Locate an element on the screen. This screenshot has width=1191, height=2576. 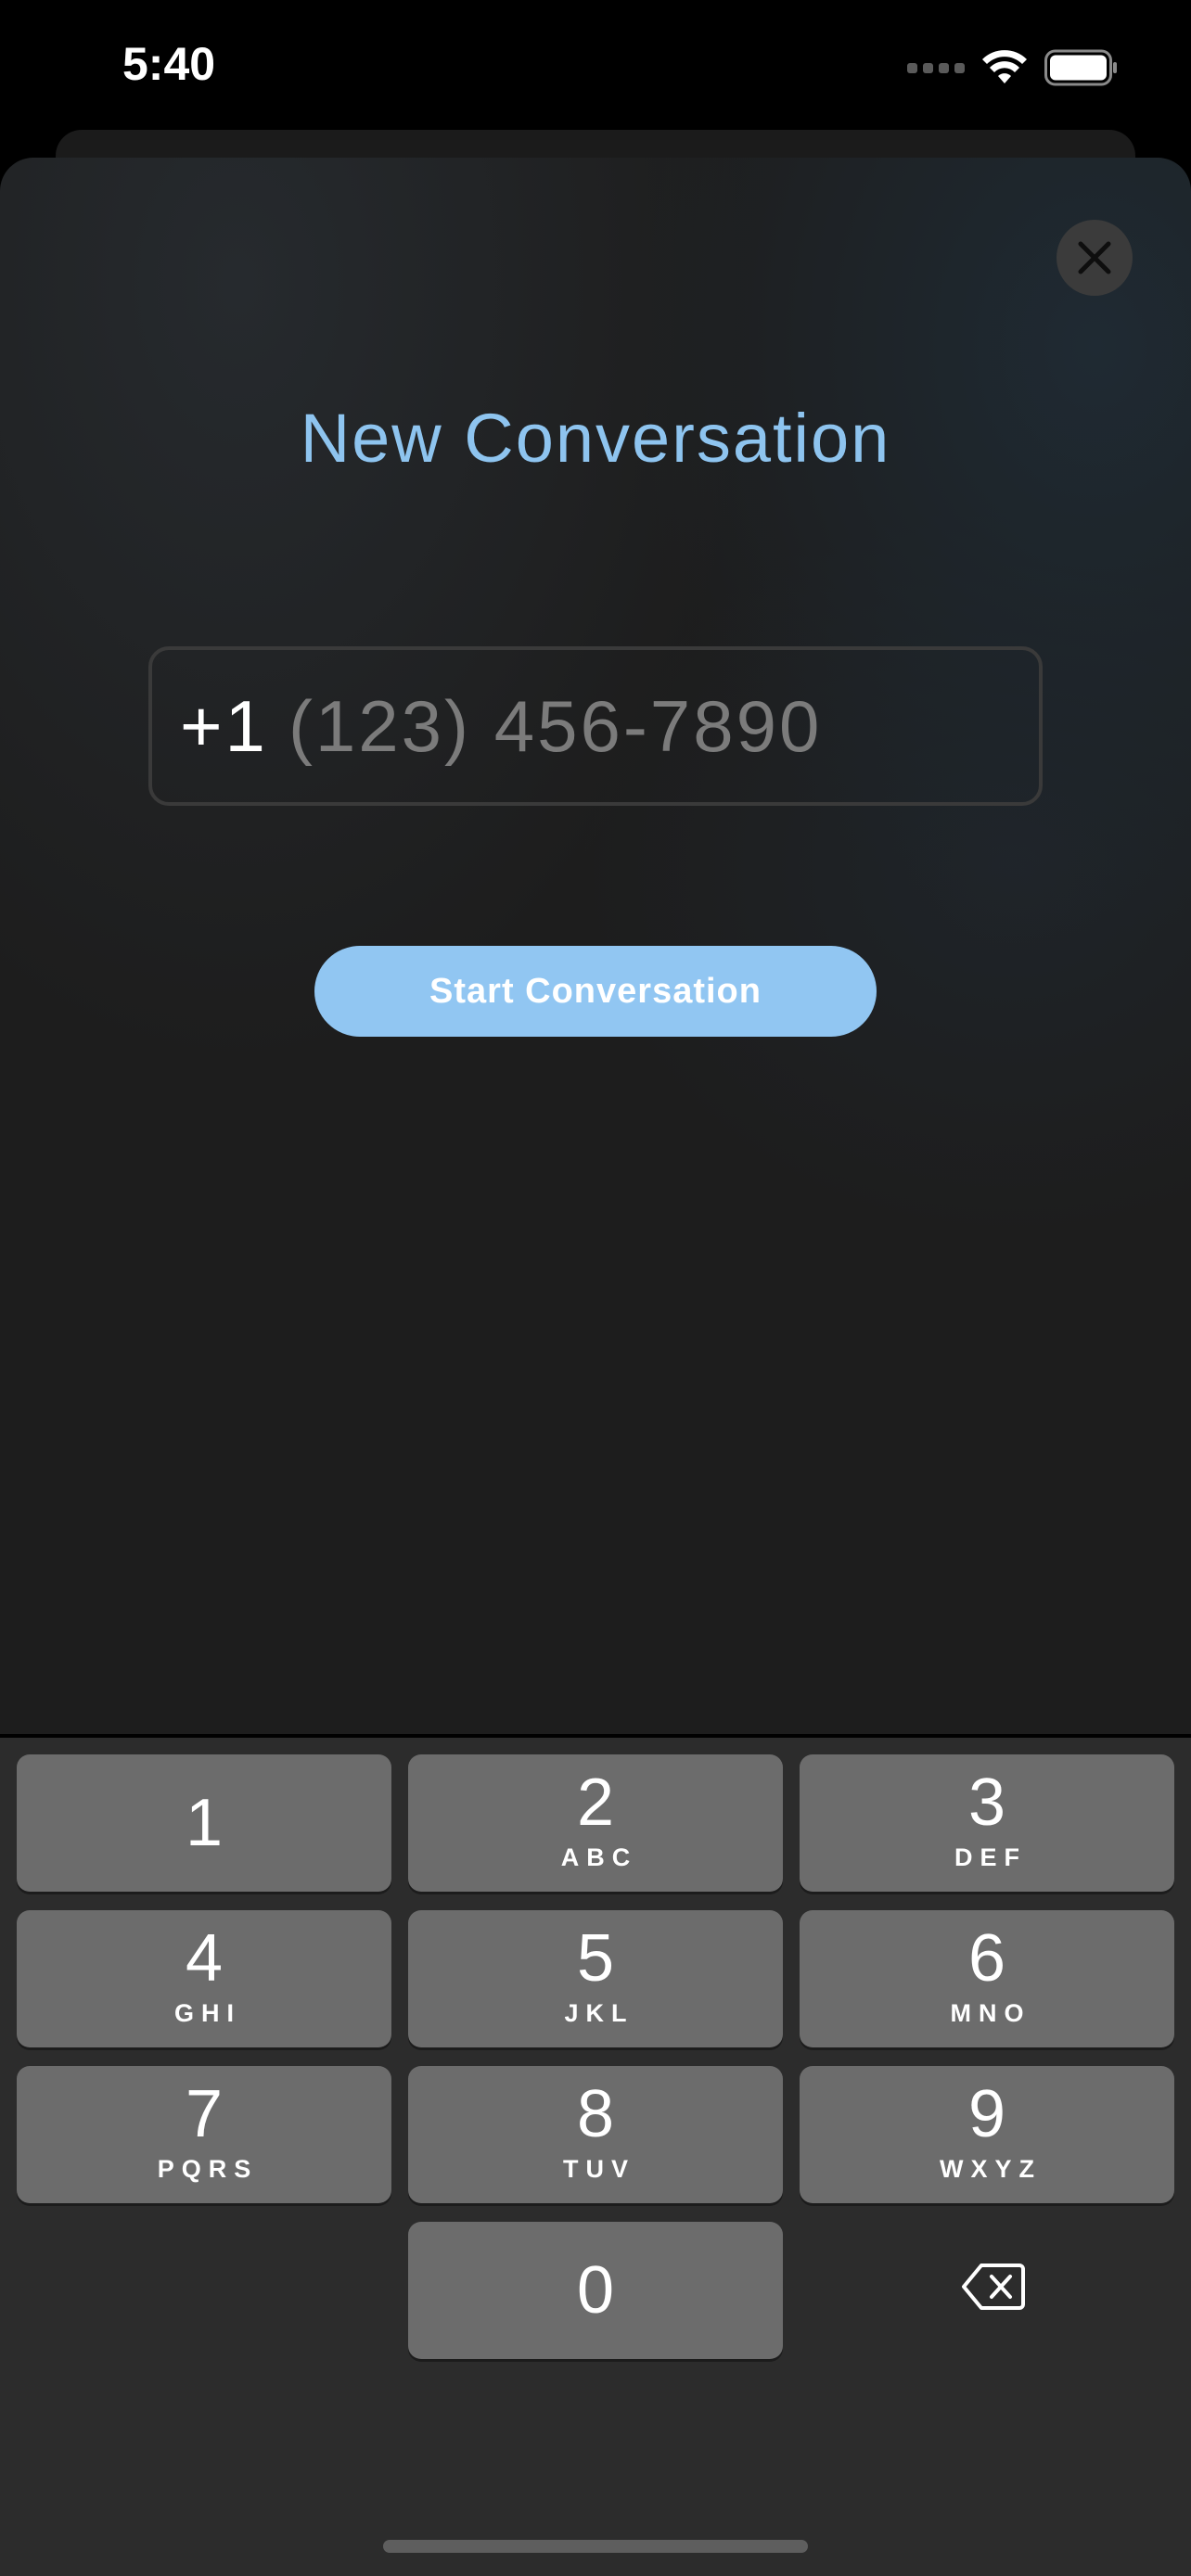
key-digit: 3 is located at coordinates (986, 1803).